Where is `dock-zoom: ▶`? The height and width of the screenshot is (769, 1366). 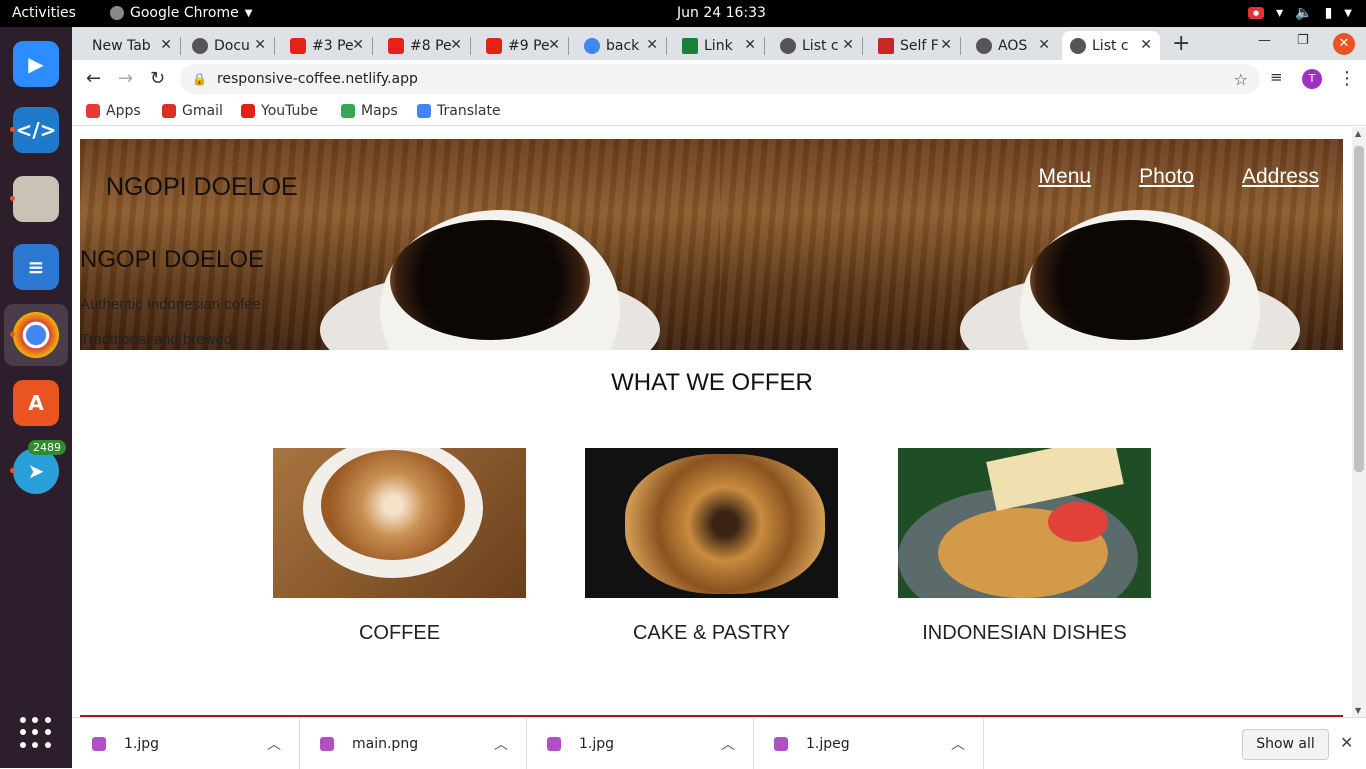
dock-zoom: ▶ is located at coordinates (36, 64).